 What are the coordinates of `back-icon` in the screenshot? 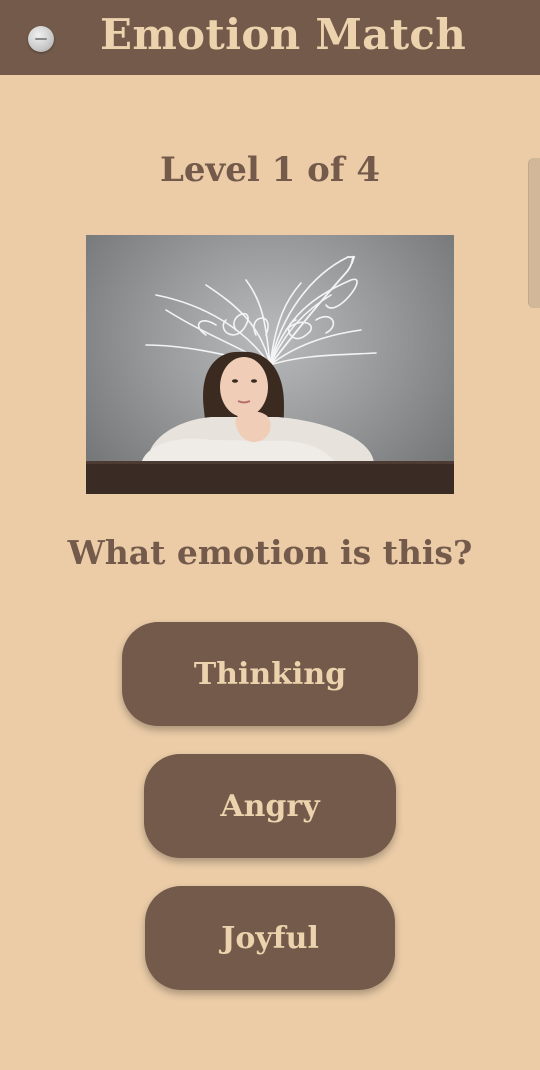 It's located at (41, 39).